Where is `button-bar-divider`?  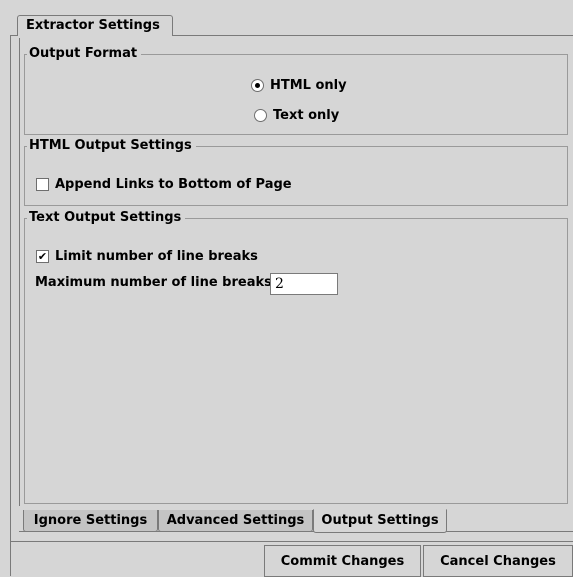 button-bar-divider is located at coordinates (291, 541).